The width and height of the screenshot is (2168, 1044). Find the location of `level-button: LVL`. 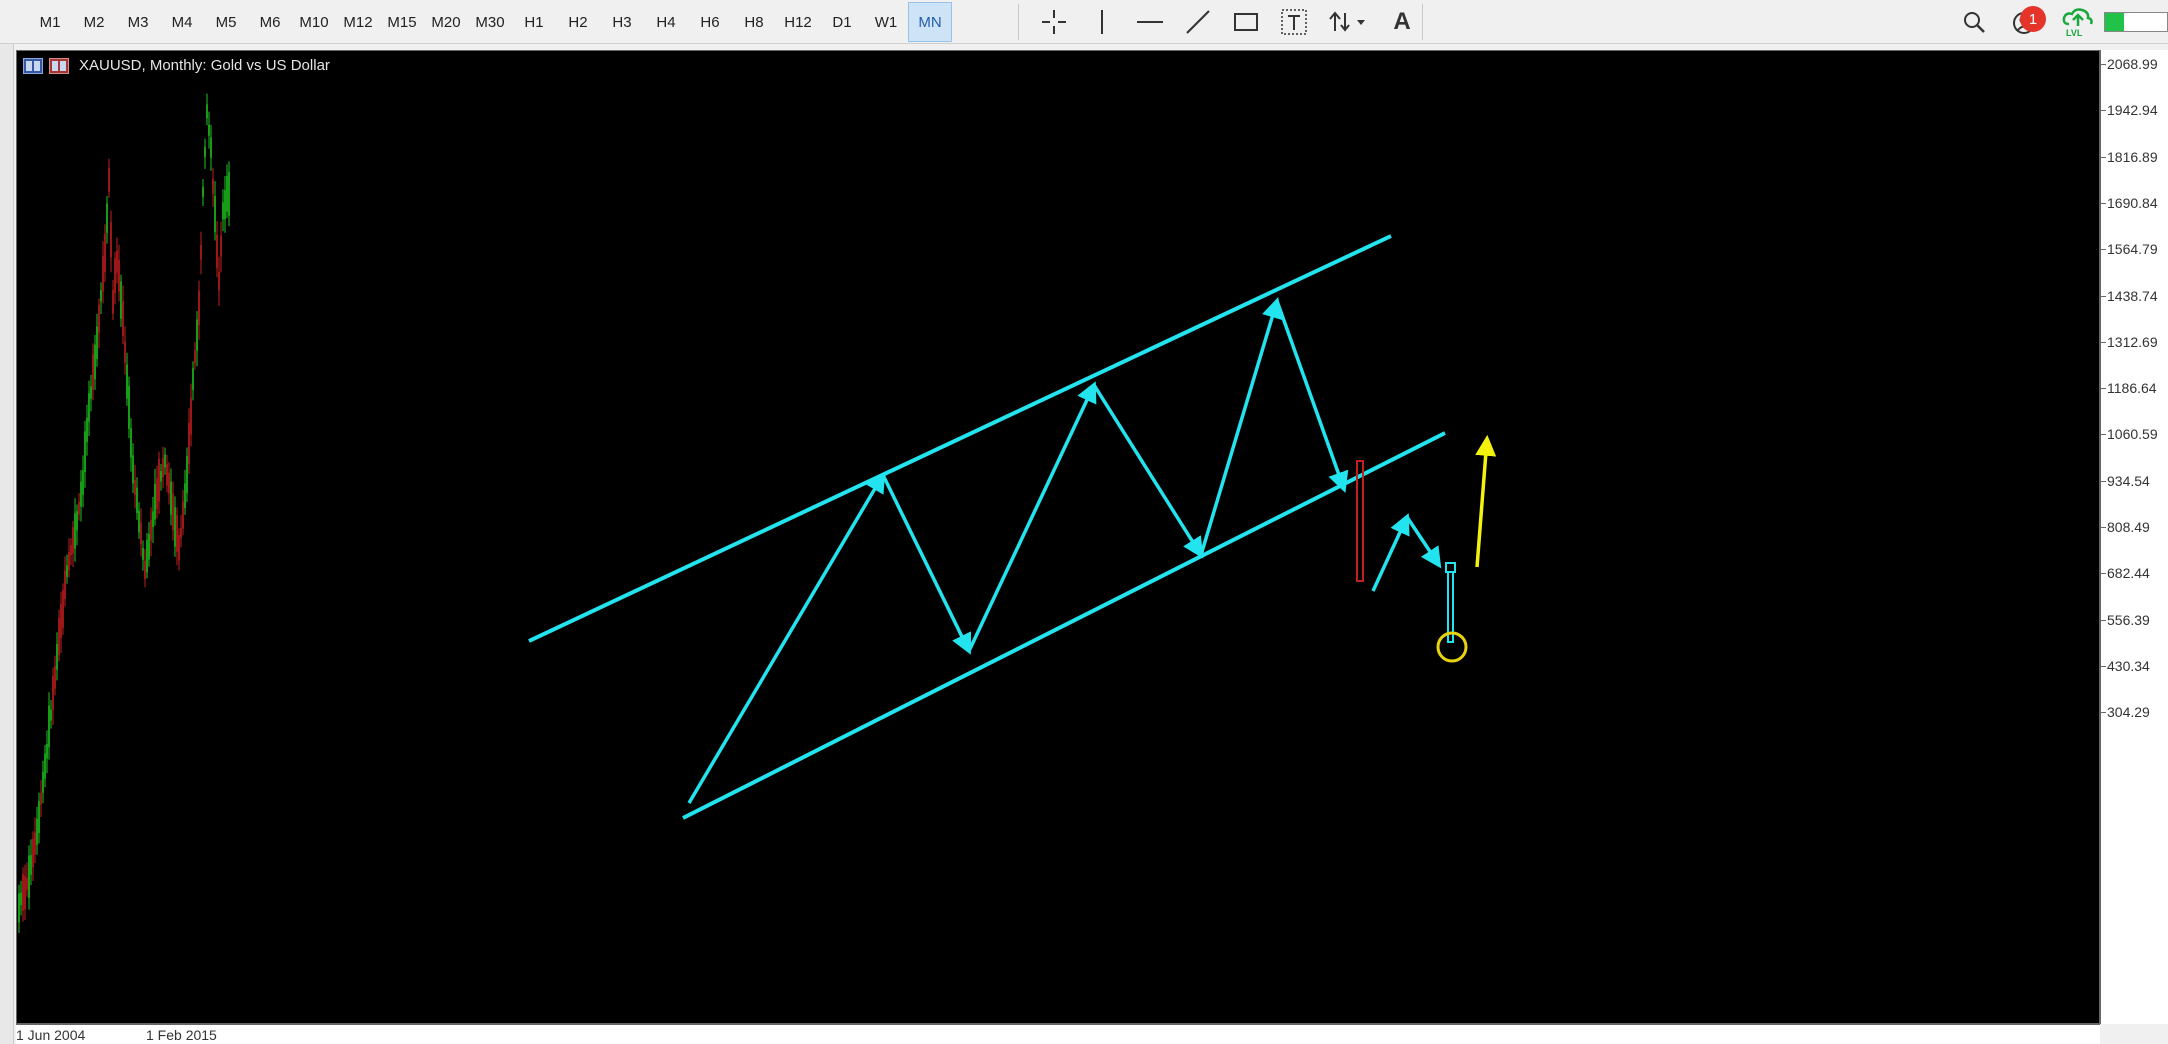

level-button: LVL is located at coordinates (2078, 22).